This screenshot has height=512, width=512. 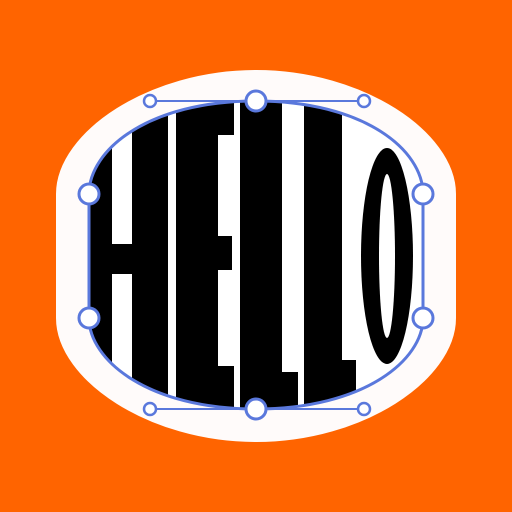 What do you see at coordinates (261, 255) in the screenshot?
I see `letter-l1-stem` at bounding box center [261, 255].